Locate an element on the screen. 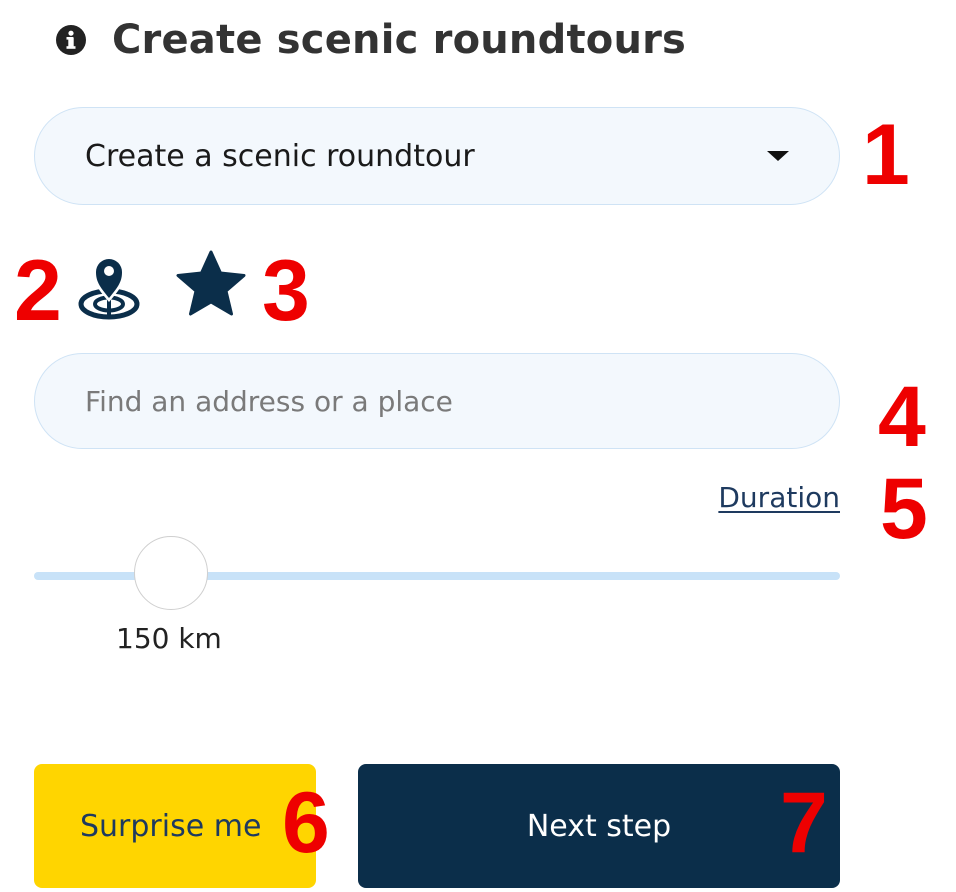 This screenshot has height=892, width=956. annotation-1: 1 is located at coordinates (886, 155).